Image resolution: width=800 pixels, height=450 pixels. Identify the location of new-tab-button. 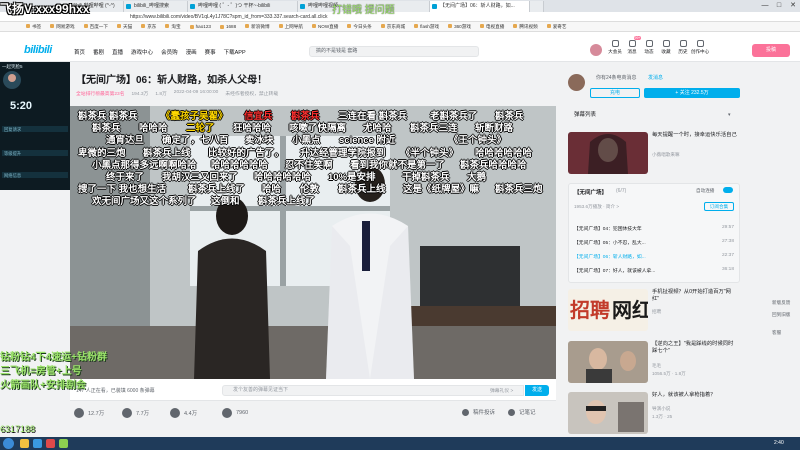
(537, 6).